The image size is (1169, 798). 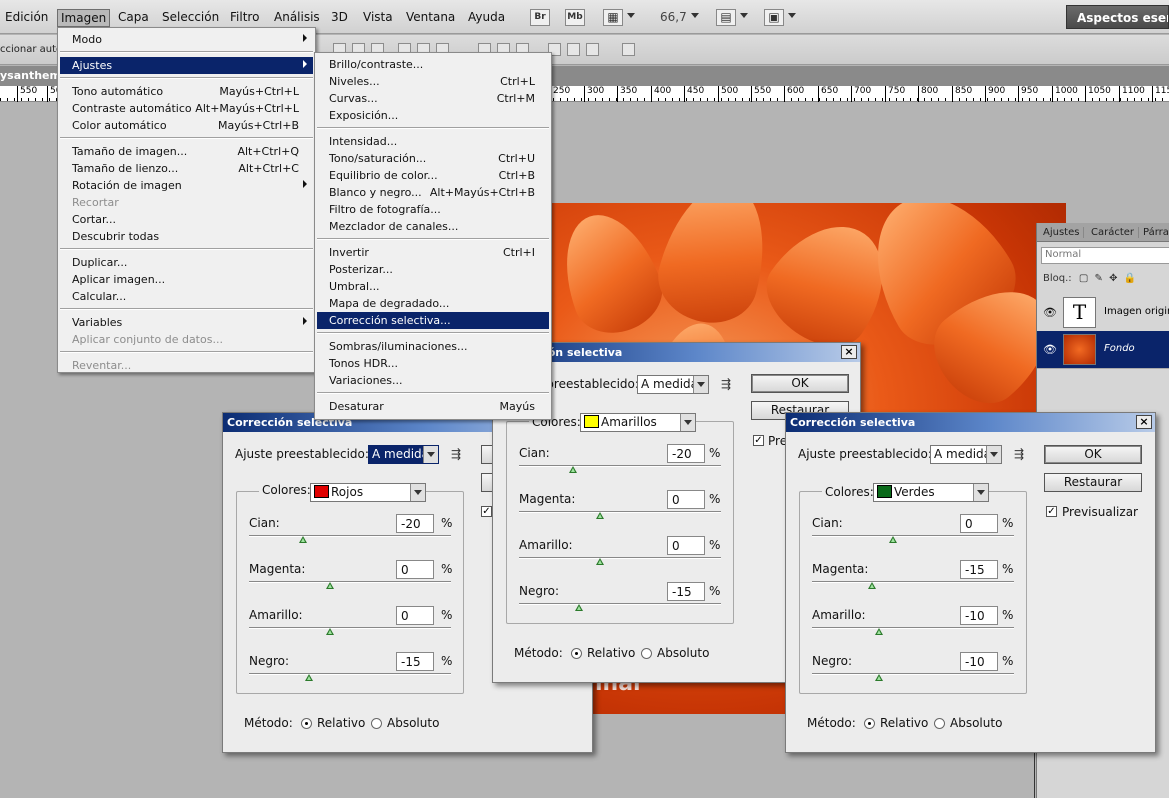 What do you see at coordinates (433, 252) in the screenshot?
I see `menu-item: Invertir Ctrl+I` at bounding box center [433, 252].